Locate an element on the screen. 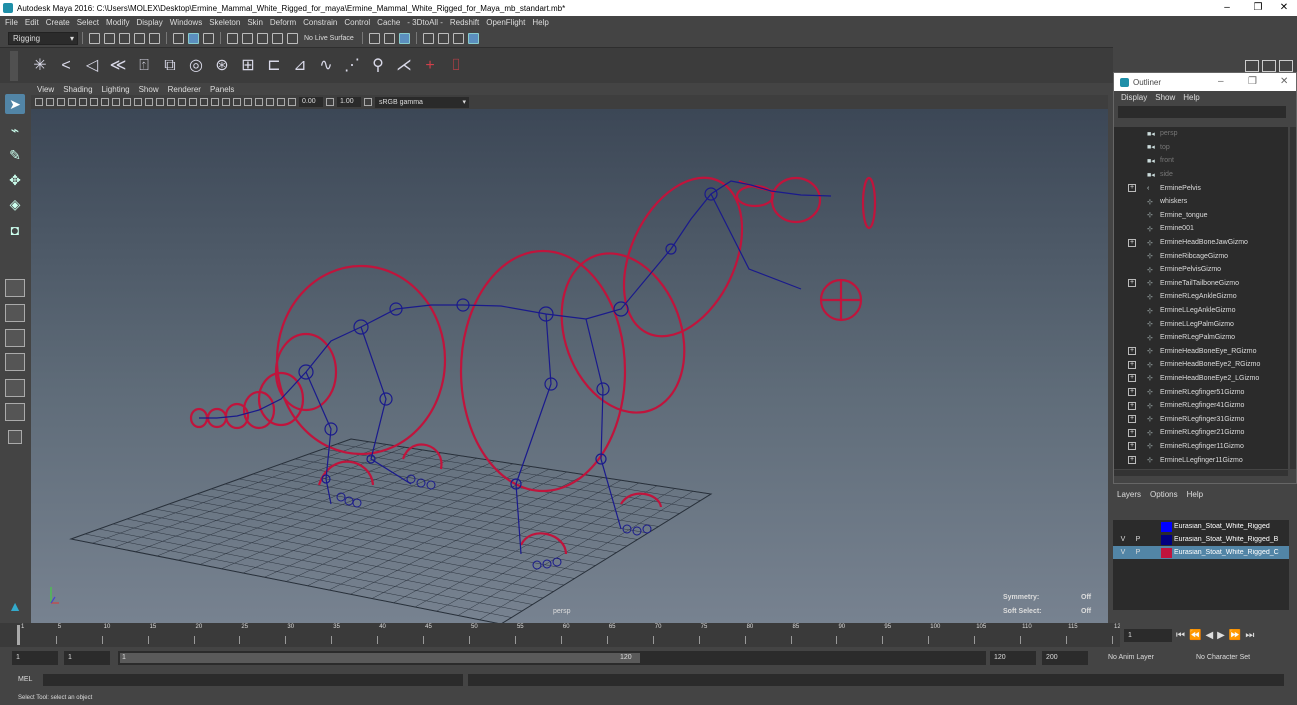 The width and height of the screenshot is (1297, 705). lattice-icon: ⊞ is located at coordinates (248, 66).